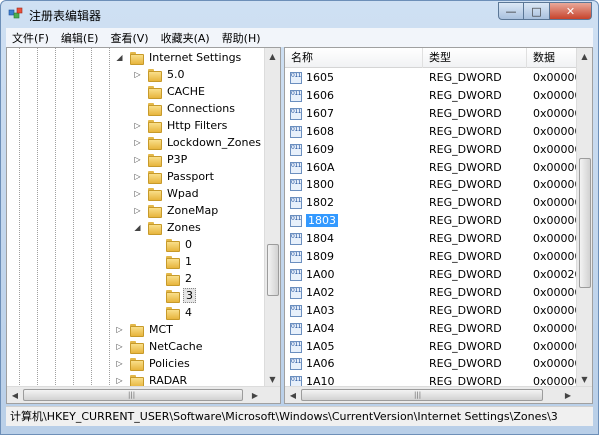 The height and width of the screenshot is (435, 599). What do you see at coordinates (80, 38) in the screenshot?
I see `menu-edit: 编辑(E)` at bounding box center [80, 38].